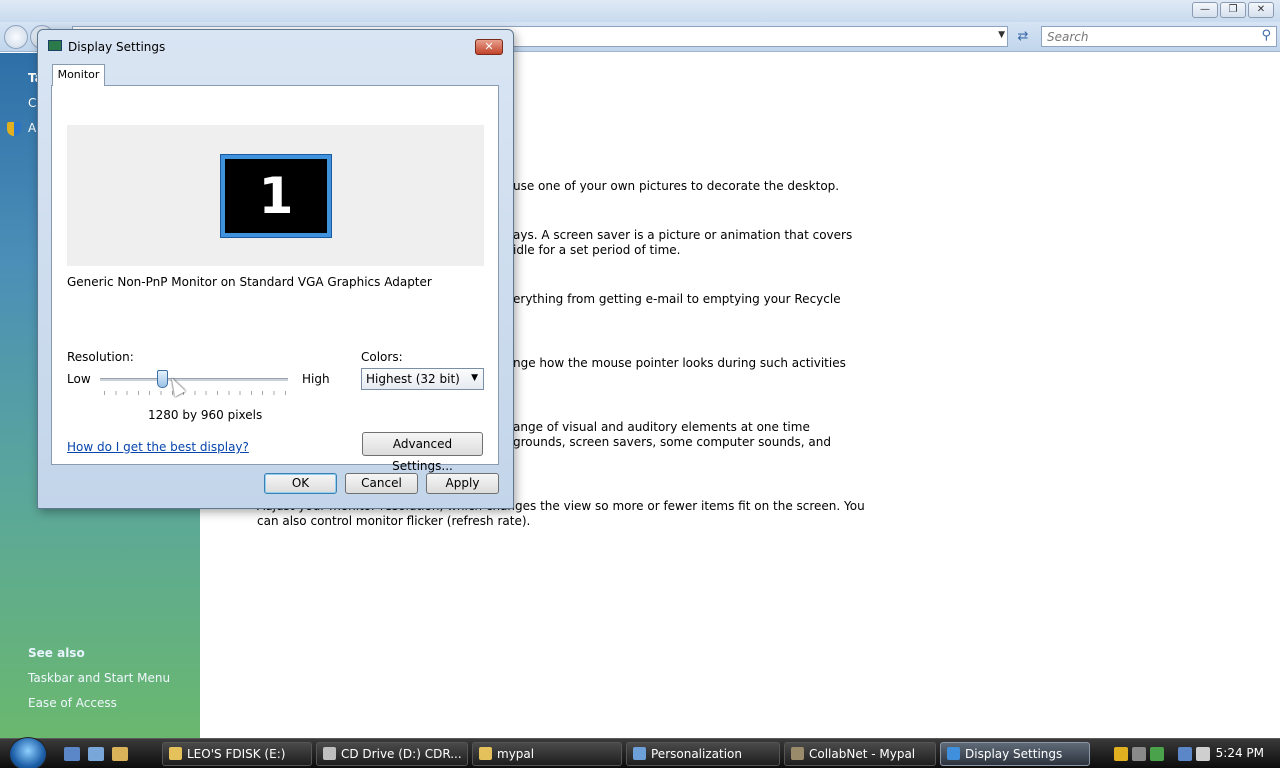  Describe the element at coordinates (1068, 37) in the screenshot. I see `search-placeholder: Search` at that location.